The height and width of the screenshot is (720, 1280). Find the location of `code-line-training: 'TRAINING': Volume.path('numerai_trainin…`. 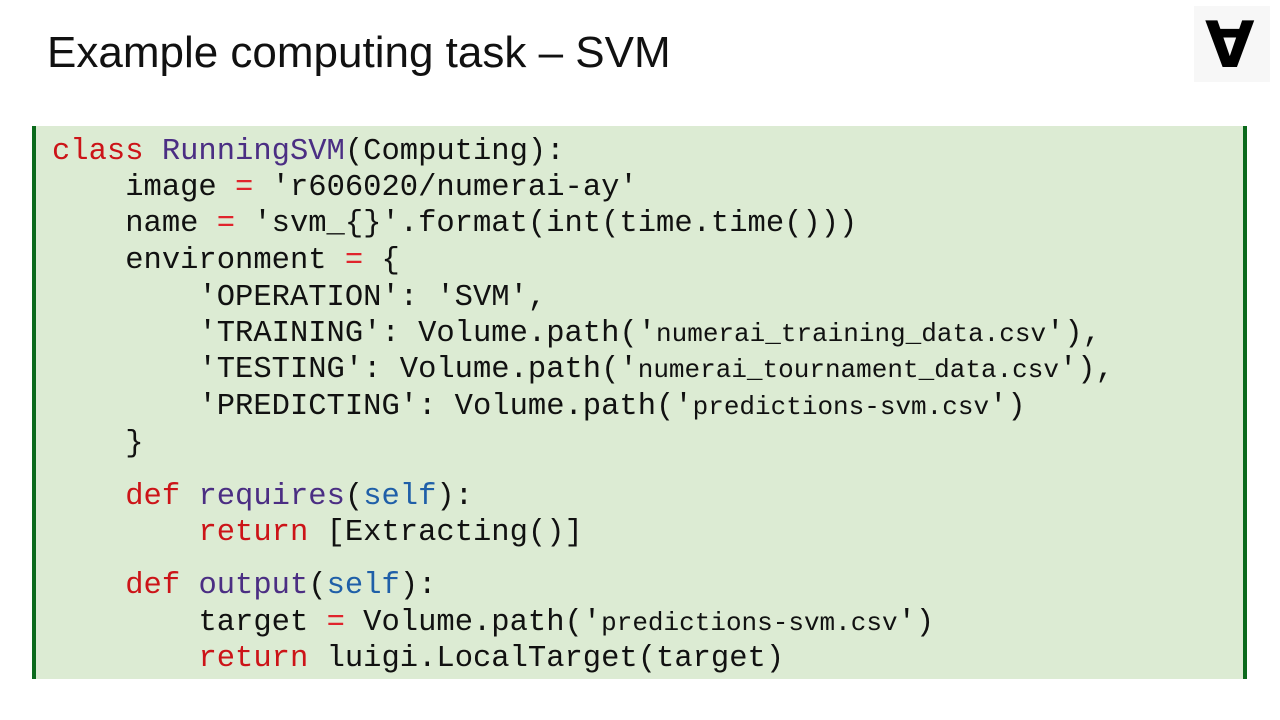

code-line-training: 'TRAINING': Volume.path('numerai_trainin… is located at coordinates (650, 334).